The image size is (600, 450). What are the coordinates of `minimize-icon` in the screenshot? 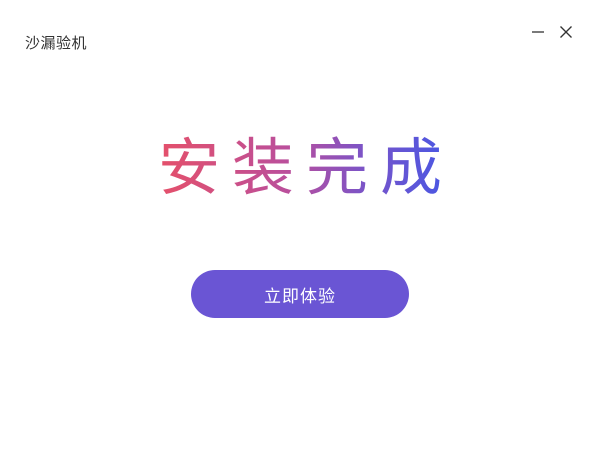 It's located at (538, 32).